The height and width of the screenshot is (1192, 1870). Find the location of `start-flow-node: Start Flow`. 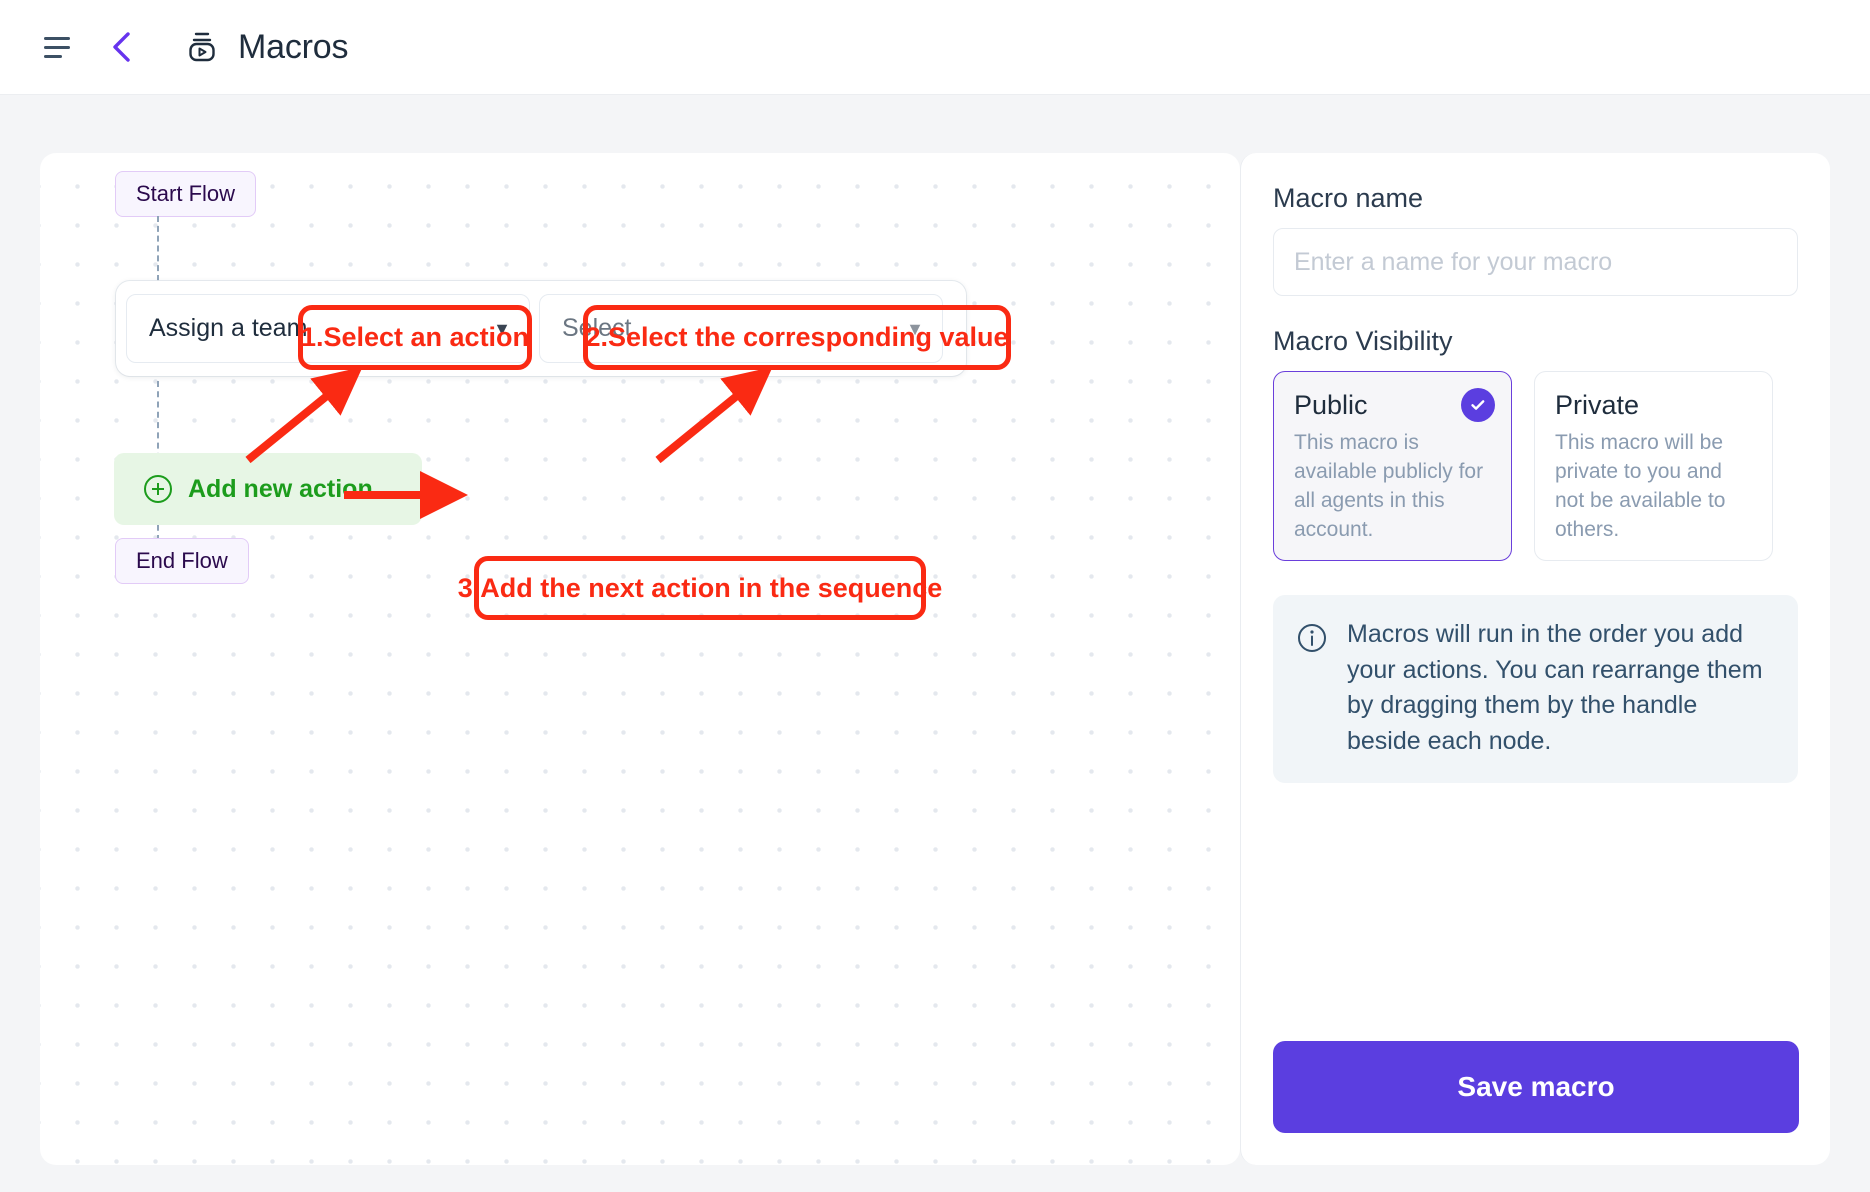

start-flow-node: Start Flow is located at coordinates (186, 194).